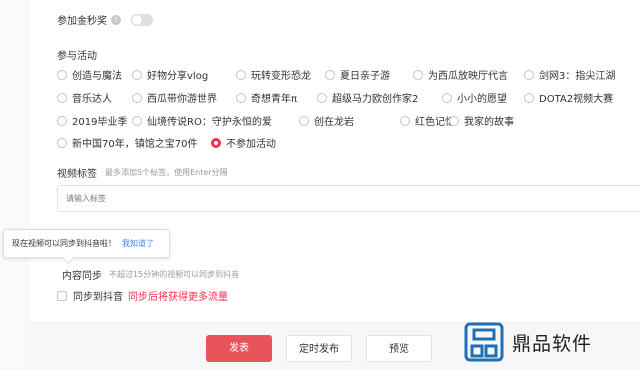 This screenshot has height=370, width=640. I want to click on activity-option: 好物分享vlog, so click(170, 74).